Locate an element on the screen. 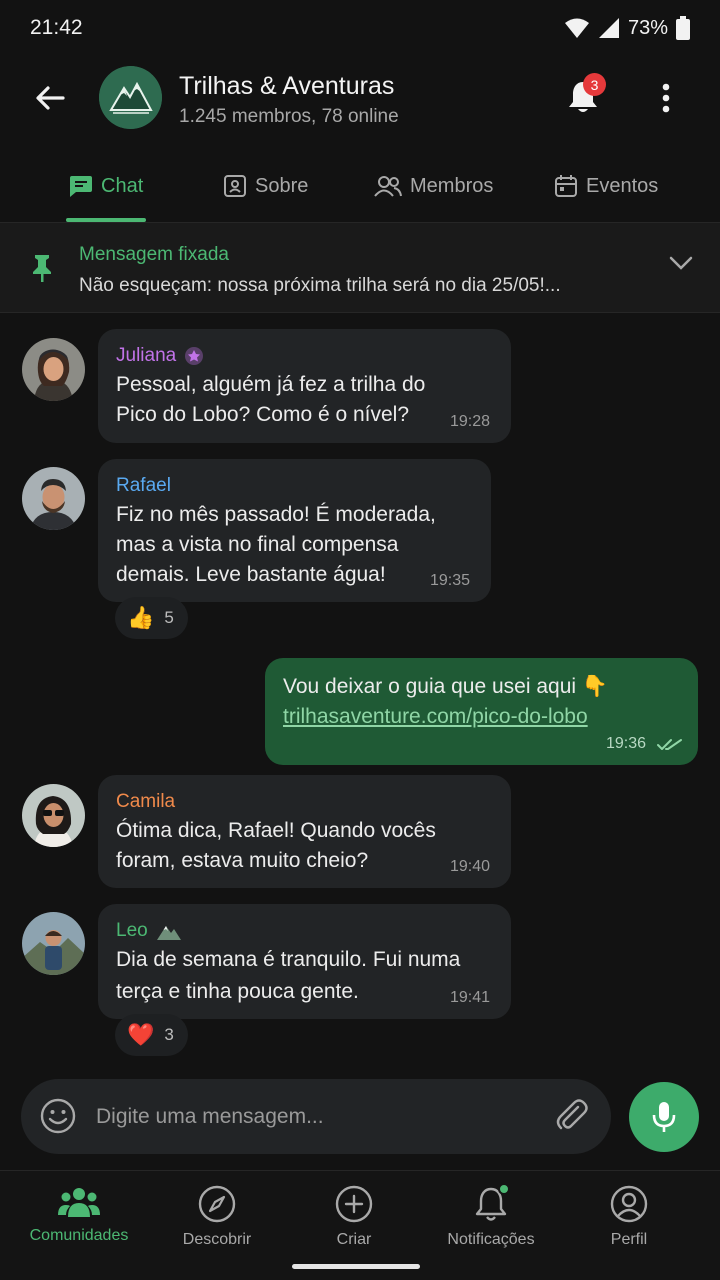  nav-criar: Criar is located at coordinates (354, 1217).